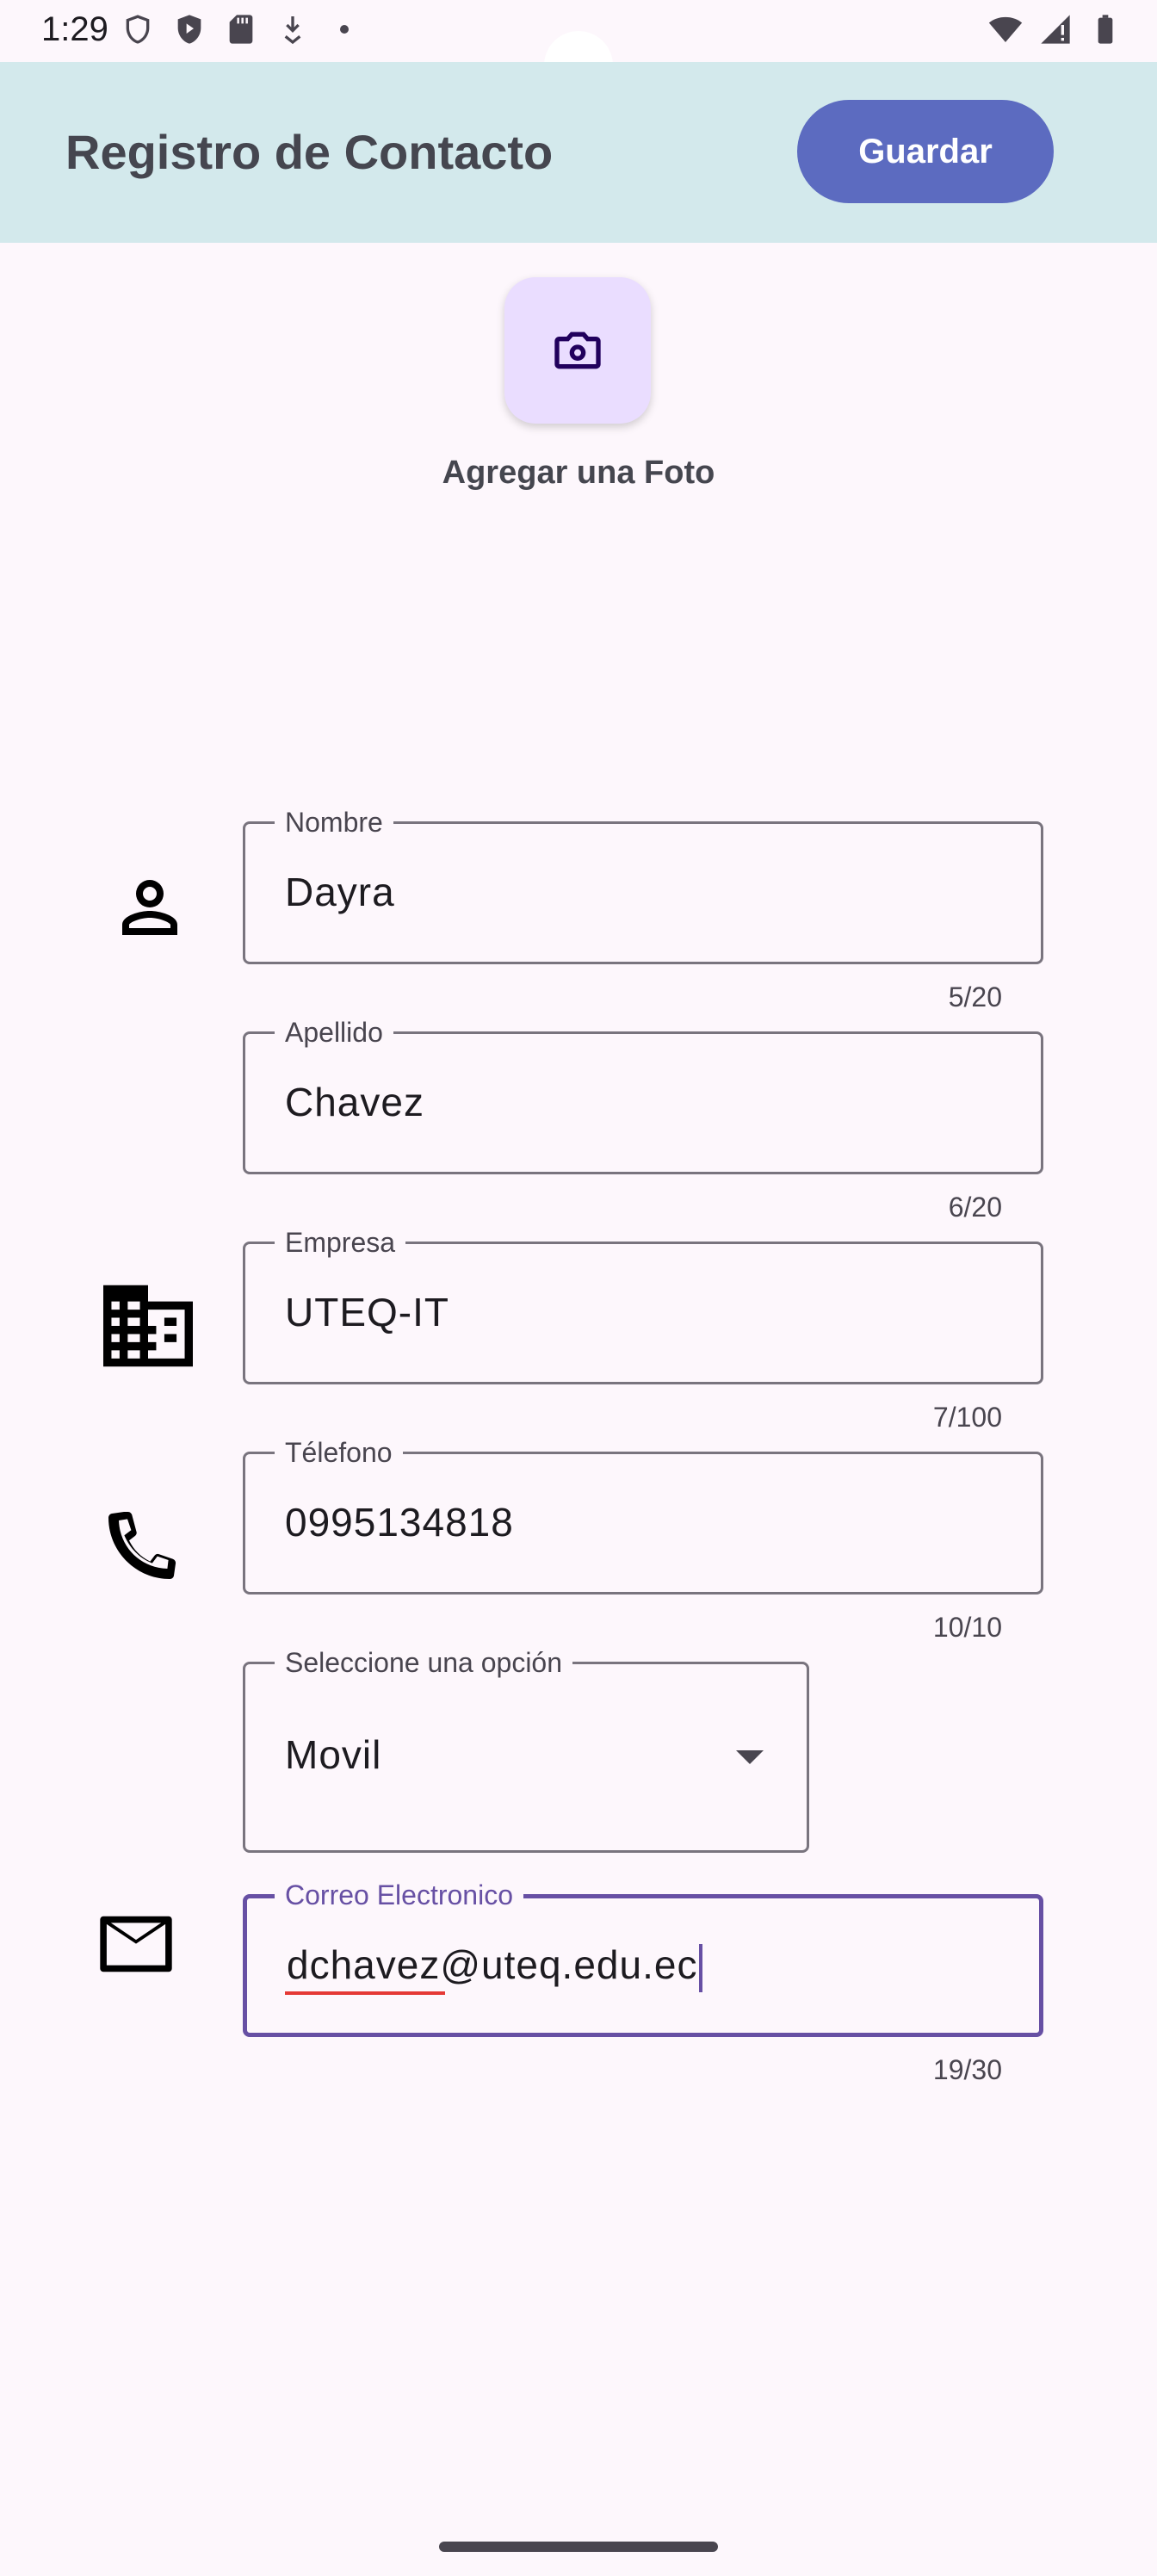 The width and height of the screenshot is (1157, 2576). I want to click on empresa-field: Empresa UTEQ-IT, so click(643, 1305).